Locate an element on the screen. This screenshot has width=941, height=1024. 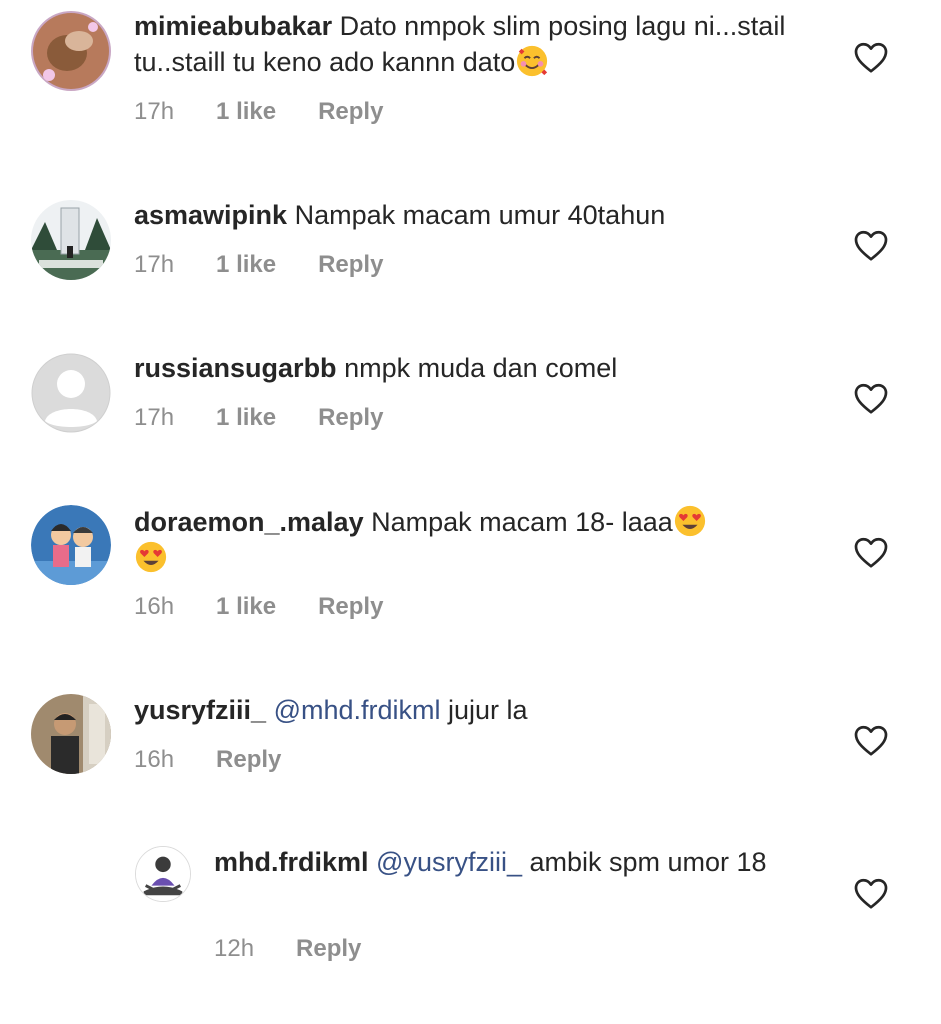
comment-username: asmawipink is located at coordinates (210, 215).